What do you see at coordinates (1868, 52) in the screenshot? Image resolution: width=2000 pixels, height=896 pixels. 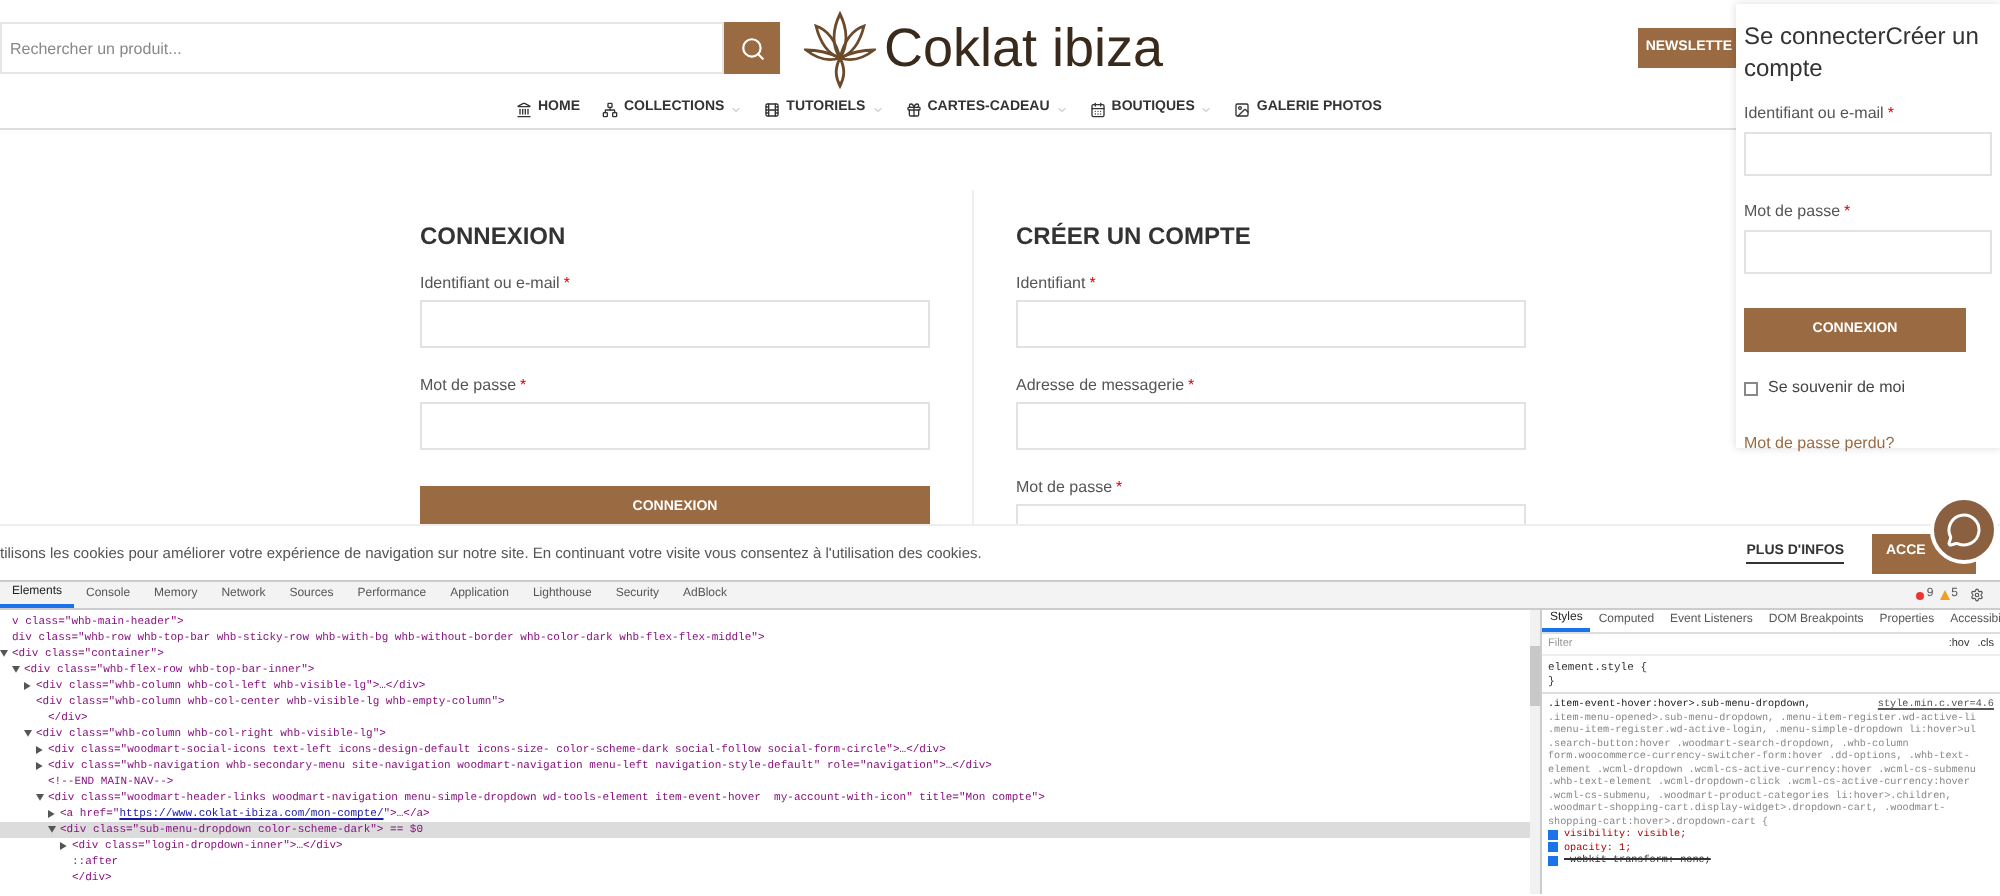 I see `dropdown-heading: Se connecterCréer un compte` at bounding box center [1868, 52].